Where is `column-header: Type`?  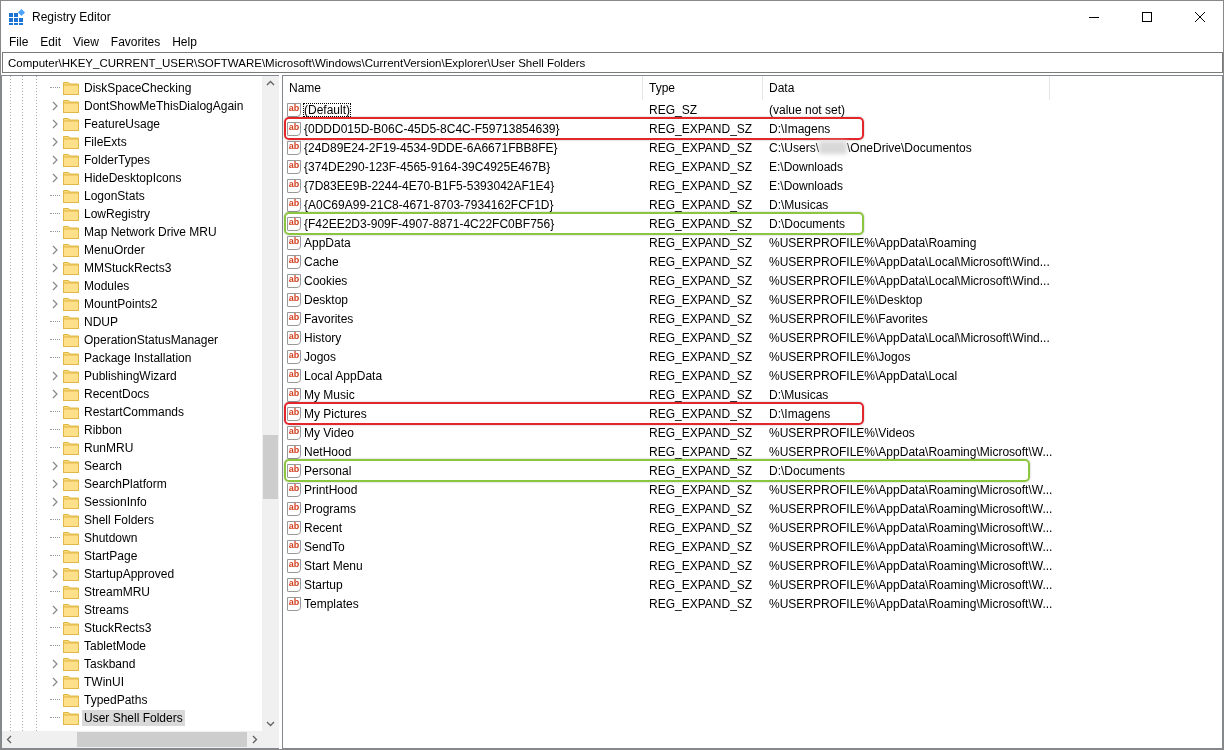
column-header: Type is located at coordinates (703, 88).